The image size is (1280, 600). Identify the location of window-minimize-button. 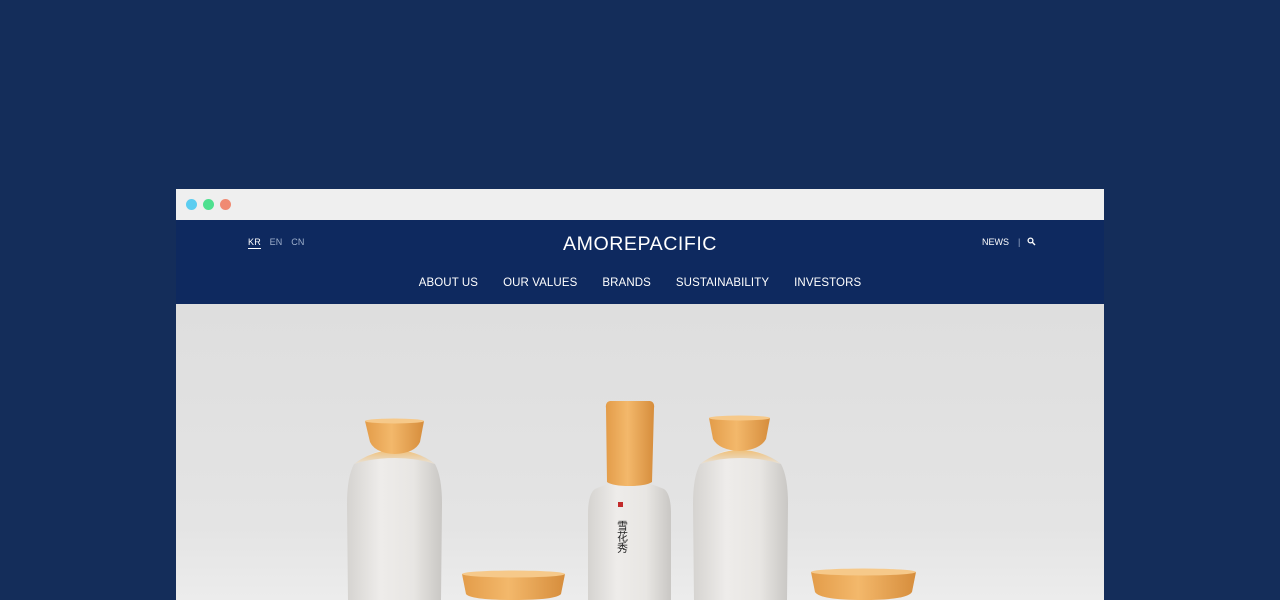
(208, 204).